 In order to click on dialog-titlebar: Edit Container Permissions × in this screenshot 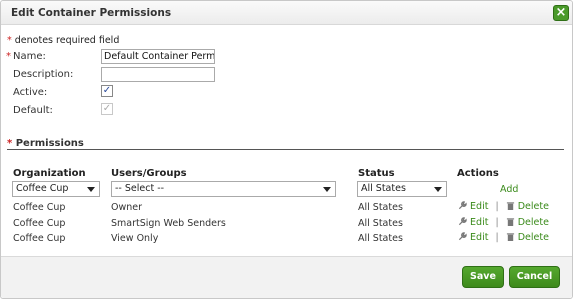, I will do `click(286, 13)`.